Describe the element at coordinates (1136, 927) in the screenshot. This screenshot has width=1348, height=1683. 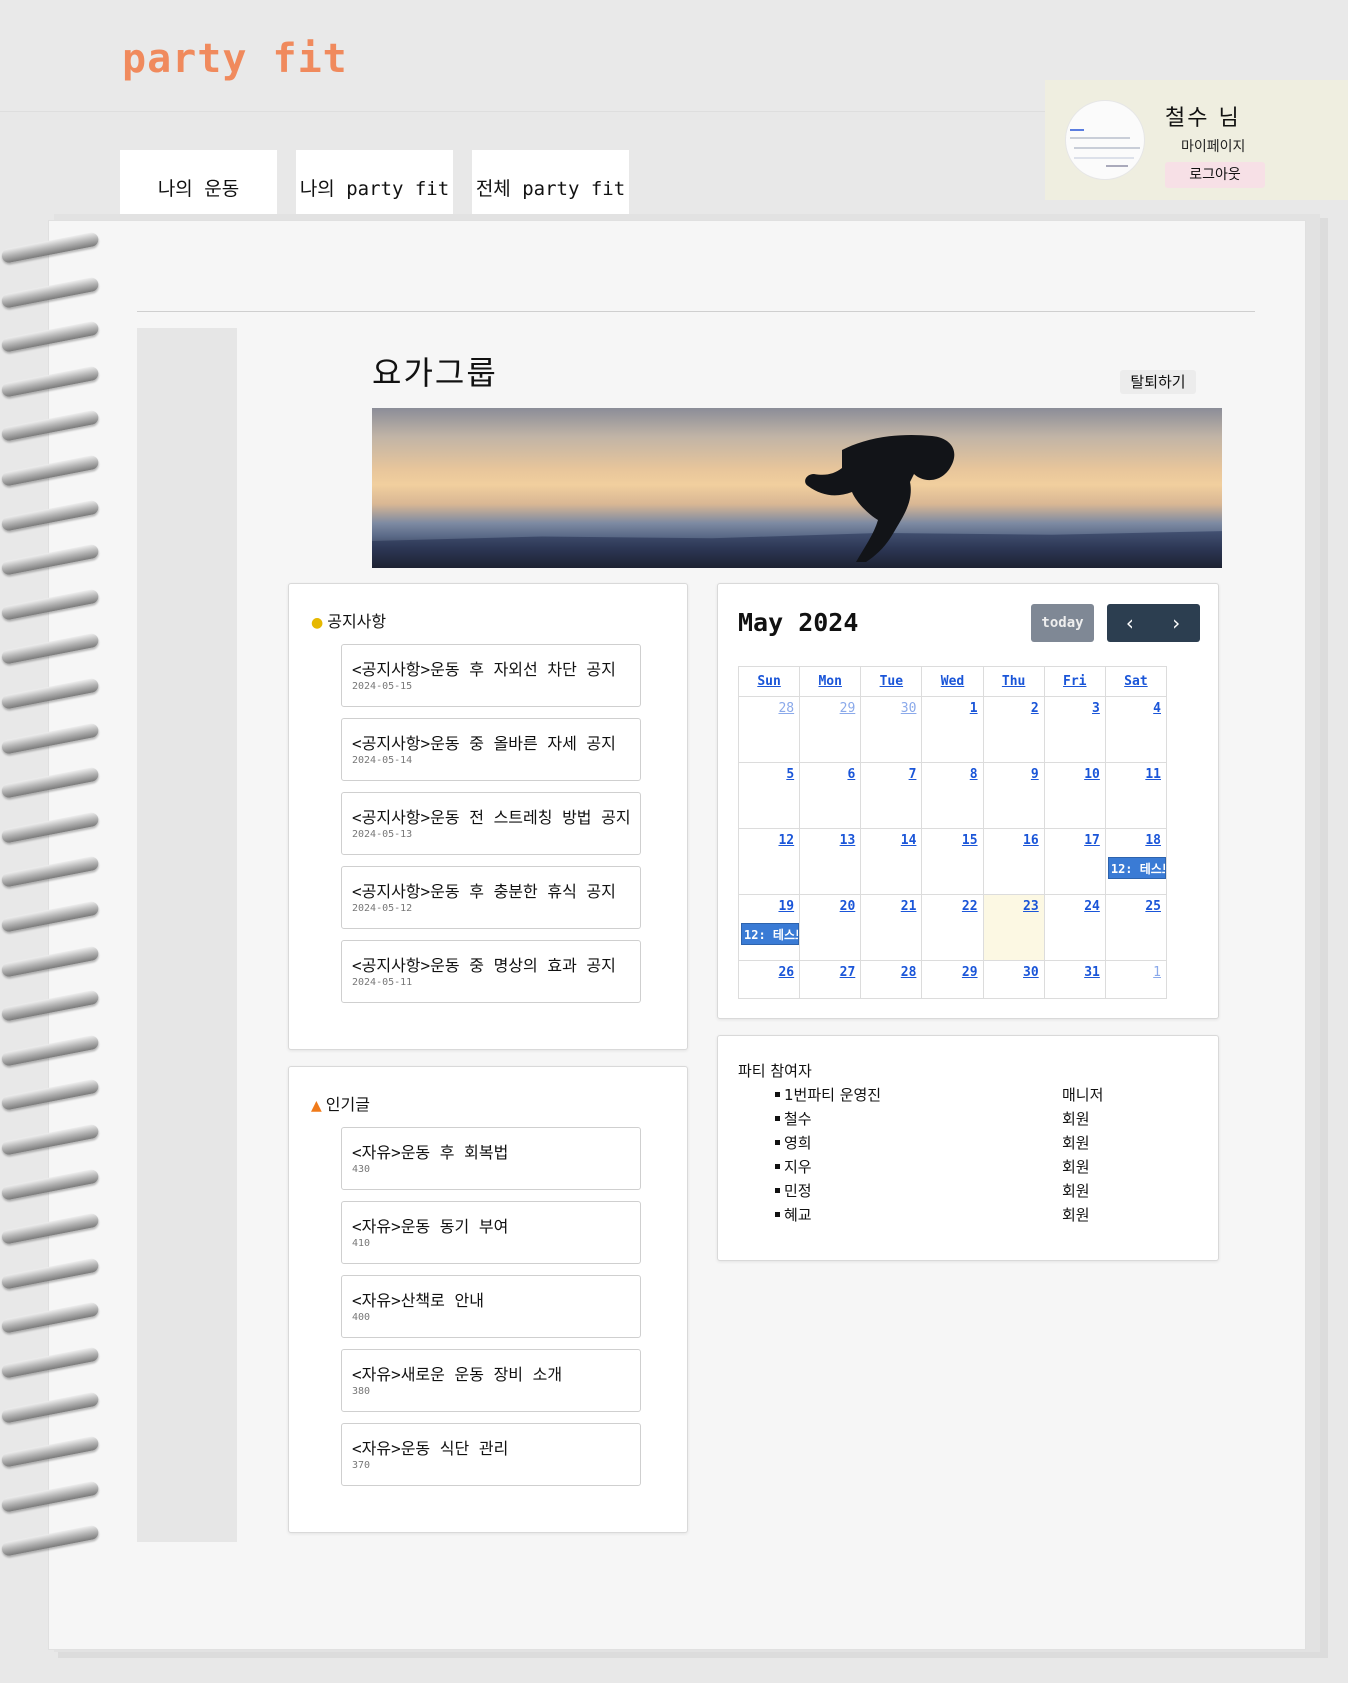
I see `calendar-day: 25` at that location.